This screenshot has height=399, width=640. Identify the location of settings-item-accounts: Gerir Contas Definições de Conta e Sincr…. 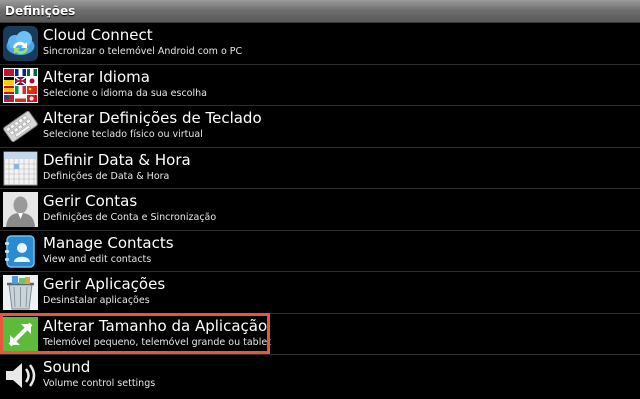
(320, 210).